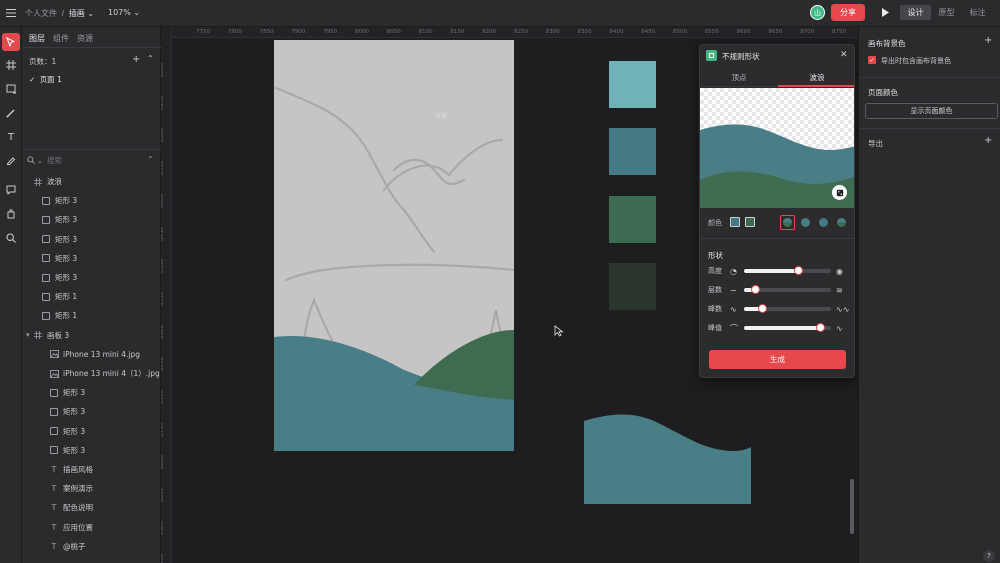 Image resolution: width=1000 pixels, height=563 pixels. Describe the element at coordinates (45, 79) in the screenshot. I see `page-item: ✓ 页面 1` at that location.